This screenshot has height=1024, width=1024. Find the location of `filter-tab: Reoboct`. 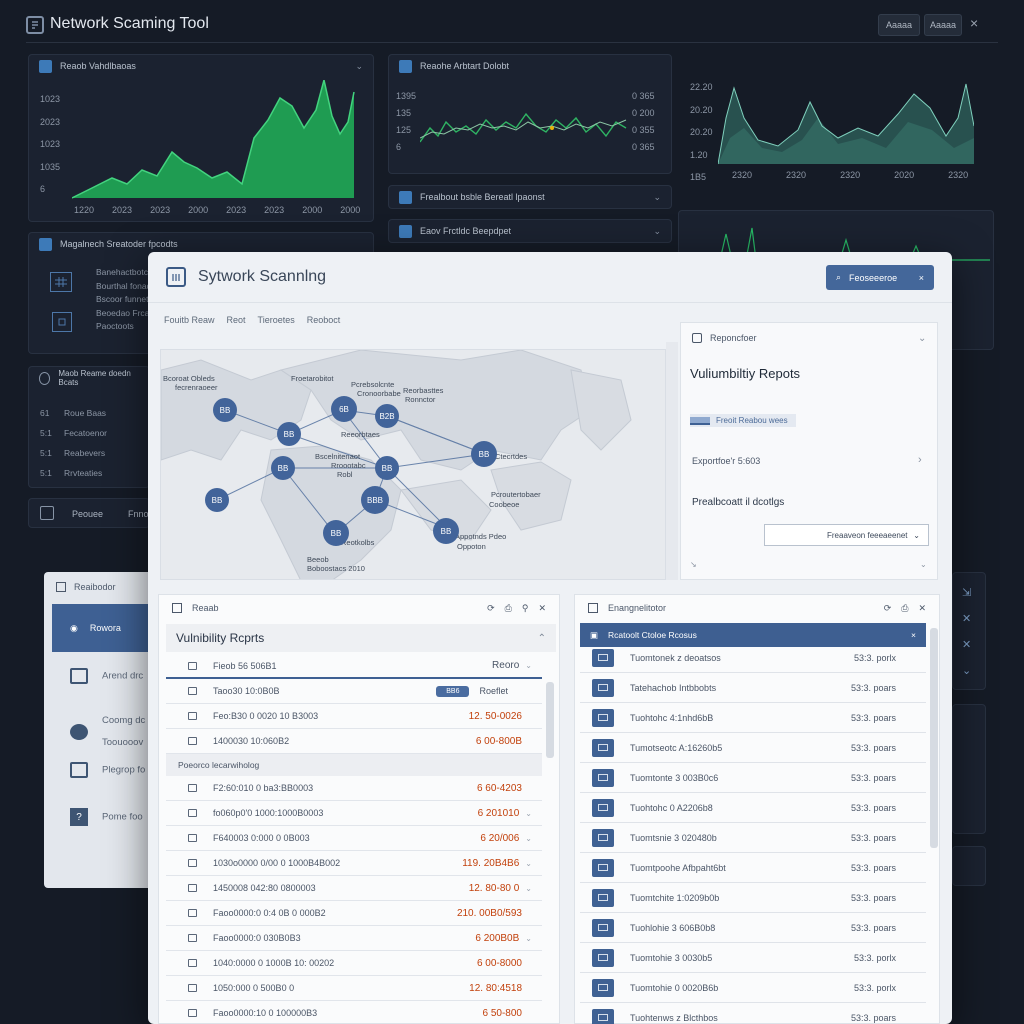

filter-tab: Reoboct is located at coordinates (324, 320).